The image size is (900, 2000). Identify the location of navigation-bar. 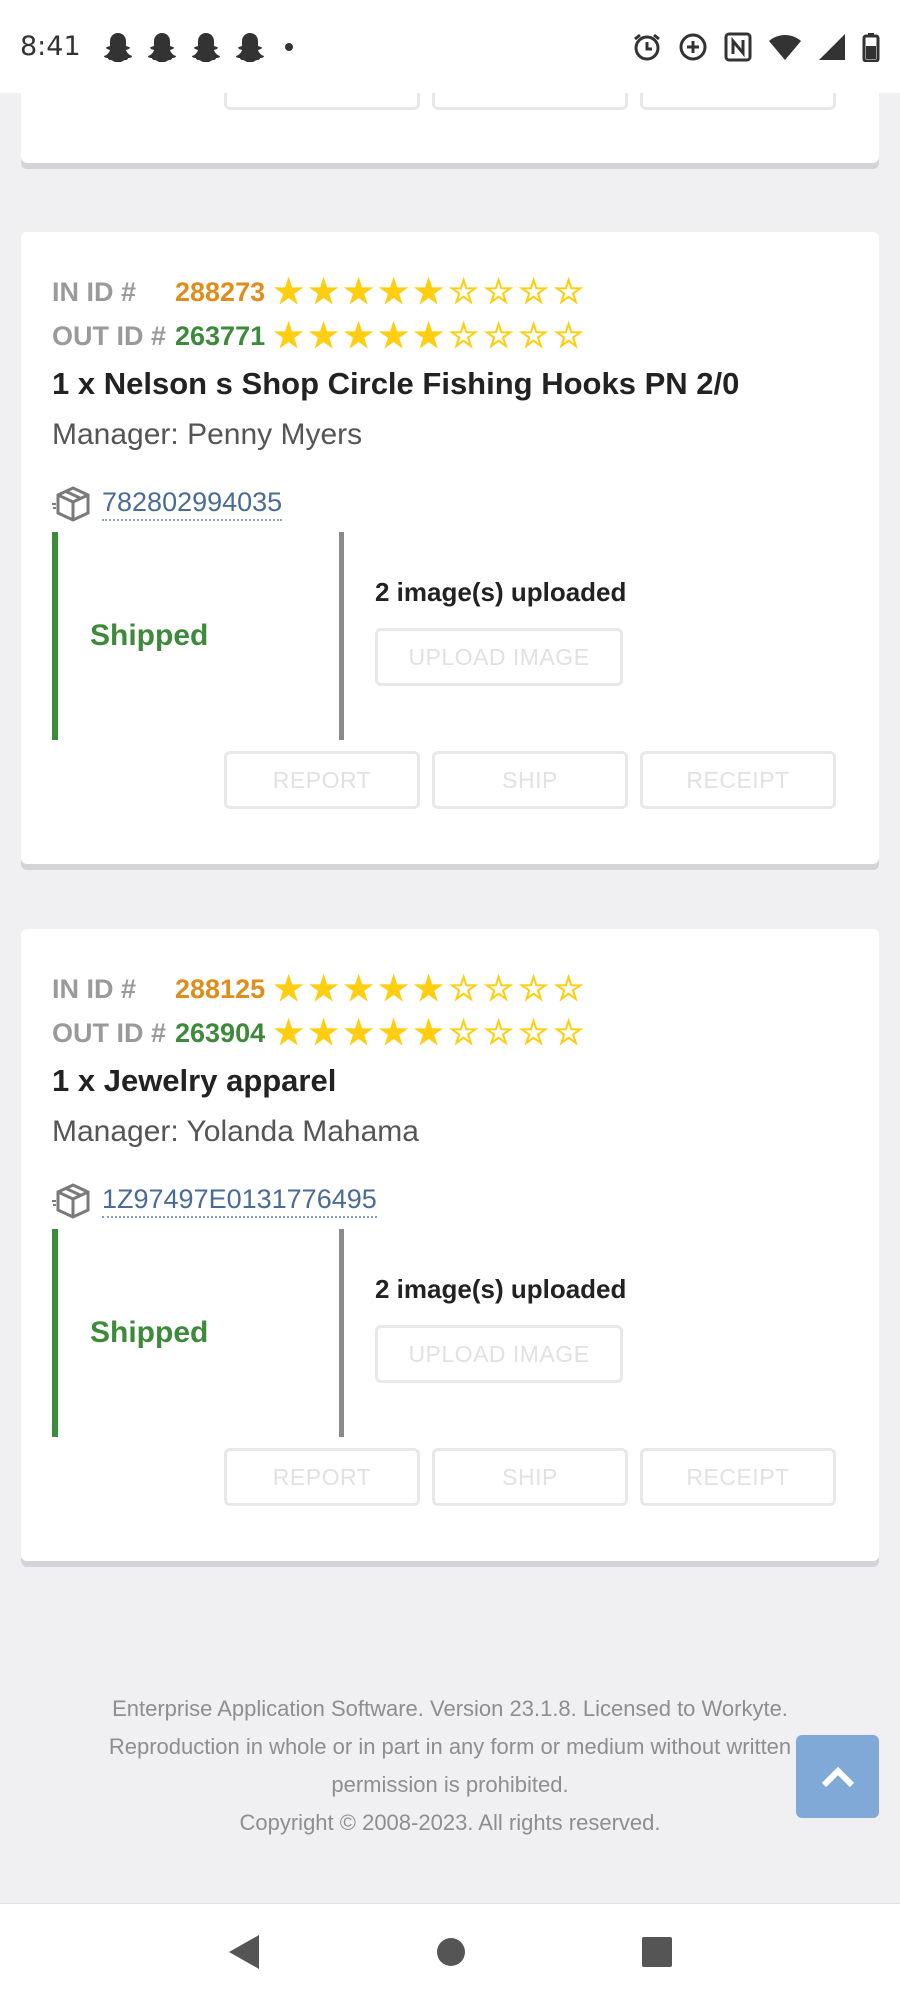
(450, 1951).